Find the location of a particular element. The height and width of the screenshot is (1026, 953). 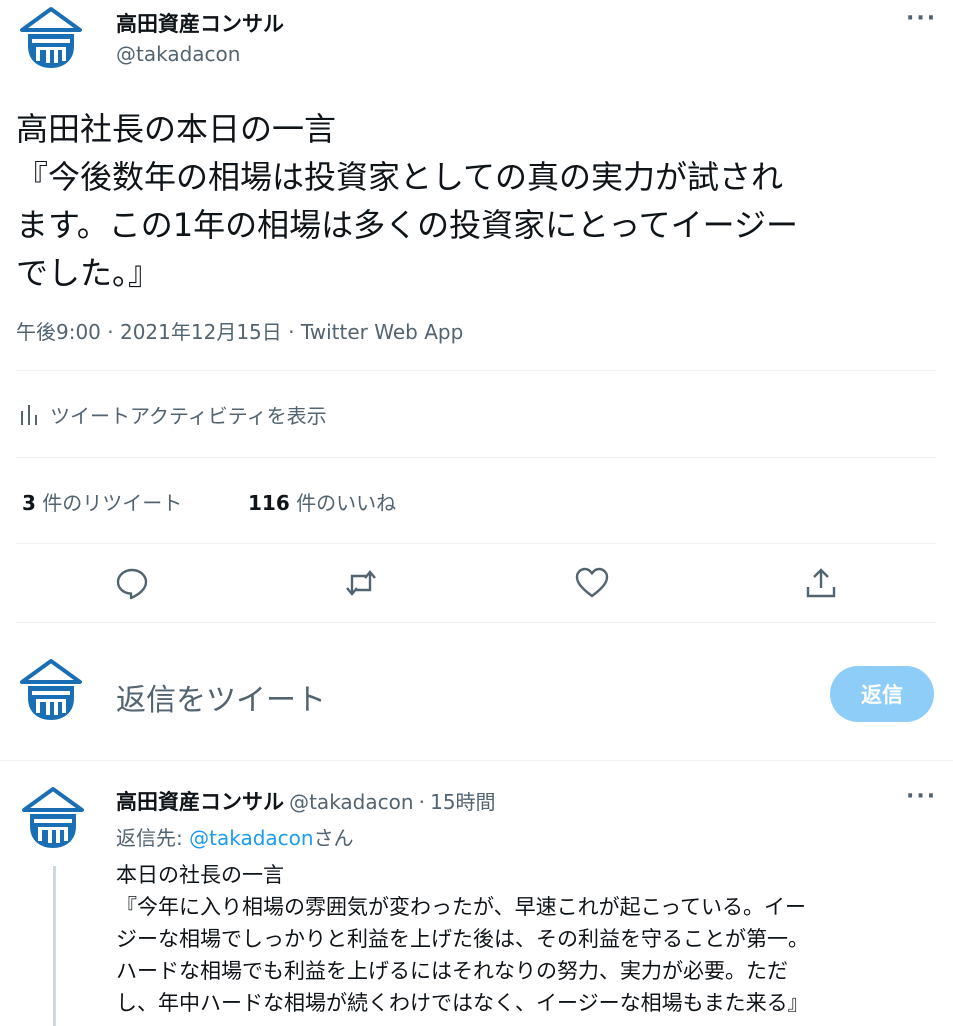

reply-text-line: ハードな相場でも利益を上げるにはそれなりの努力、実力が必要。ただ is located at coordinates (452, 971).